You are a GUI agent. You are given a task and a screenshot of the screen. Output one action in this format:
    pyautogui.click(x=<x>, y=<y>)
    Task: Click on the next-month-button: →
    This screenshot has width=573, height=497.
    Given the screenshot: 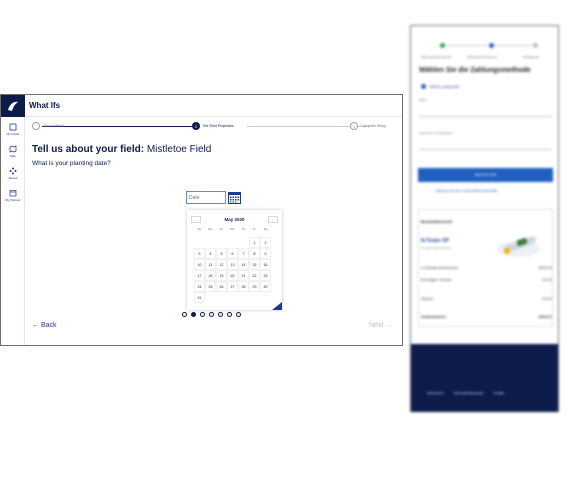 What is the action you would take?
    pyautogui.click(x=272, y=219)
    